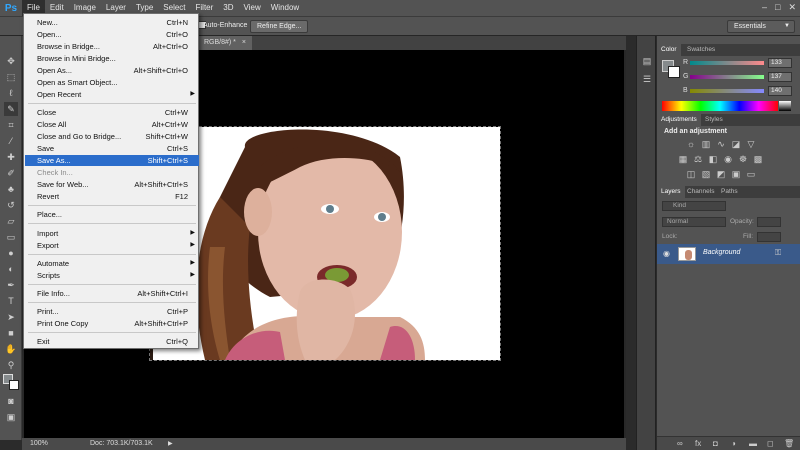 The image size is (800, 450). I want to click on layer-kind-filter: Kind, so click(694, 206).